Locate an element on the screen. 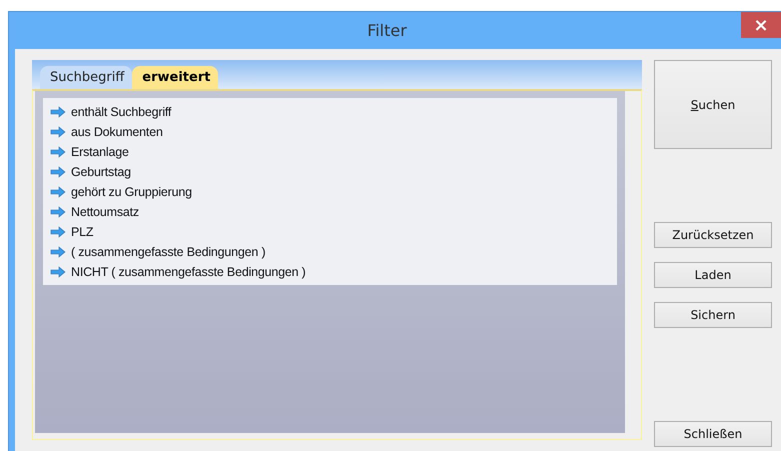 The width and height of the screenshot is (781, 451). button: Schließen is located at coordinates (713, 434).